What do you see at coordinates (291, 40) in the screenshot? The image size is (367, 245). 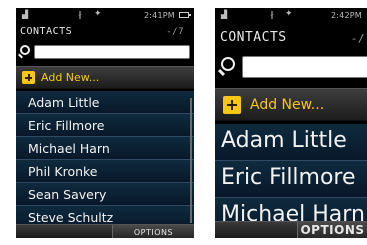 I see `page-title-bar: CONTACTS -/` at bounding box center [291, 40].